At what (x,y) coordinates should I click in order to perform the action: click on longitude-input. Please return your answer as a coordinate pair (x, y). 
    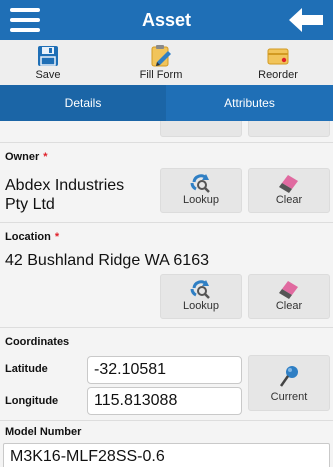
    Looking at the image, I should click on (164, 401).